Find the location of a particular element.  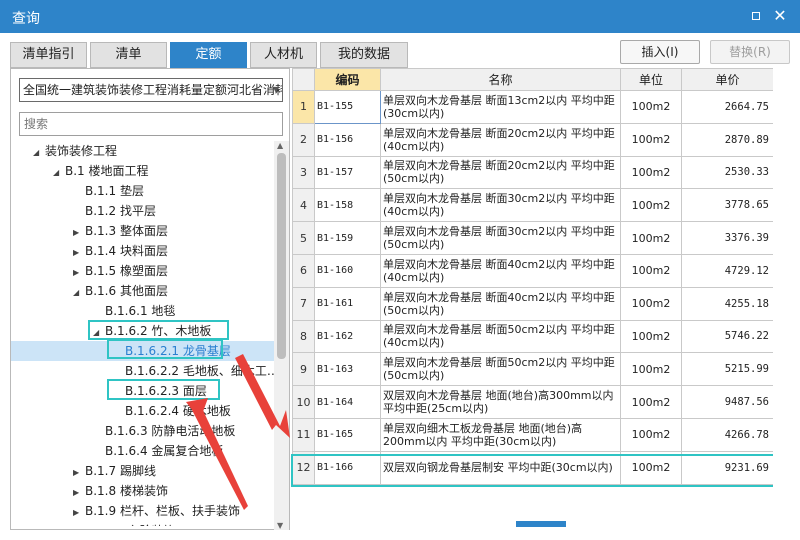

cell-code: B1-162 is located at coordinates (347, 336).